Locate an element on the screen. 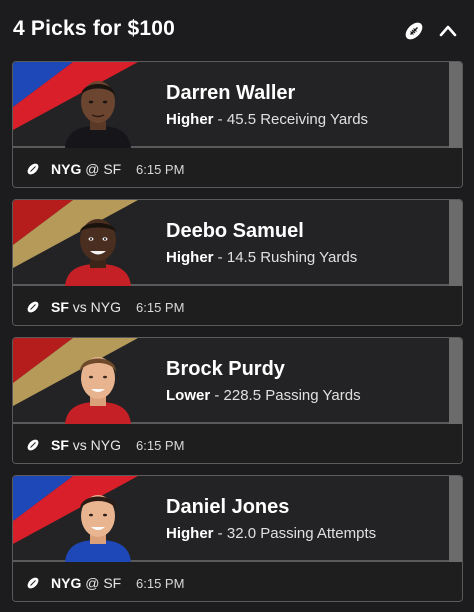 This screenshot has height=612, width=474. stat-line: 14.5 Rushing Yards is located at coordinates (292, 257).